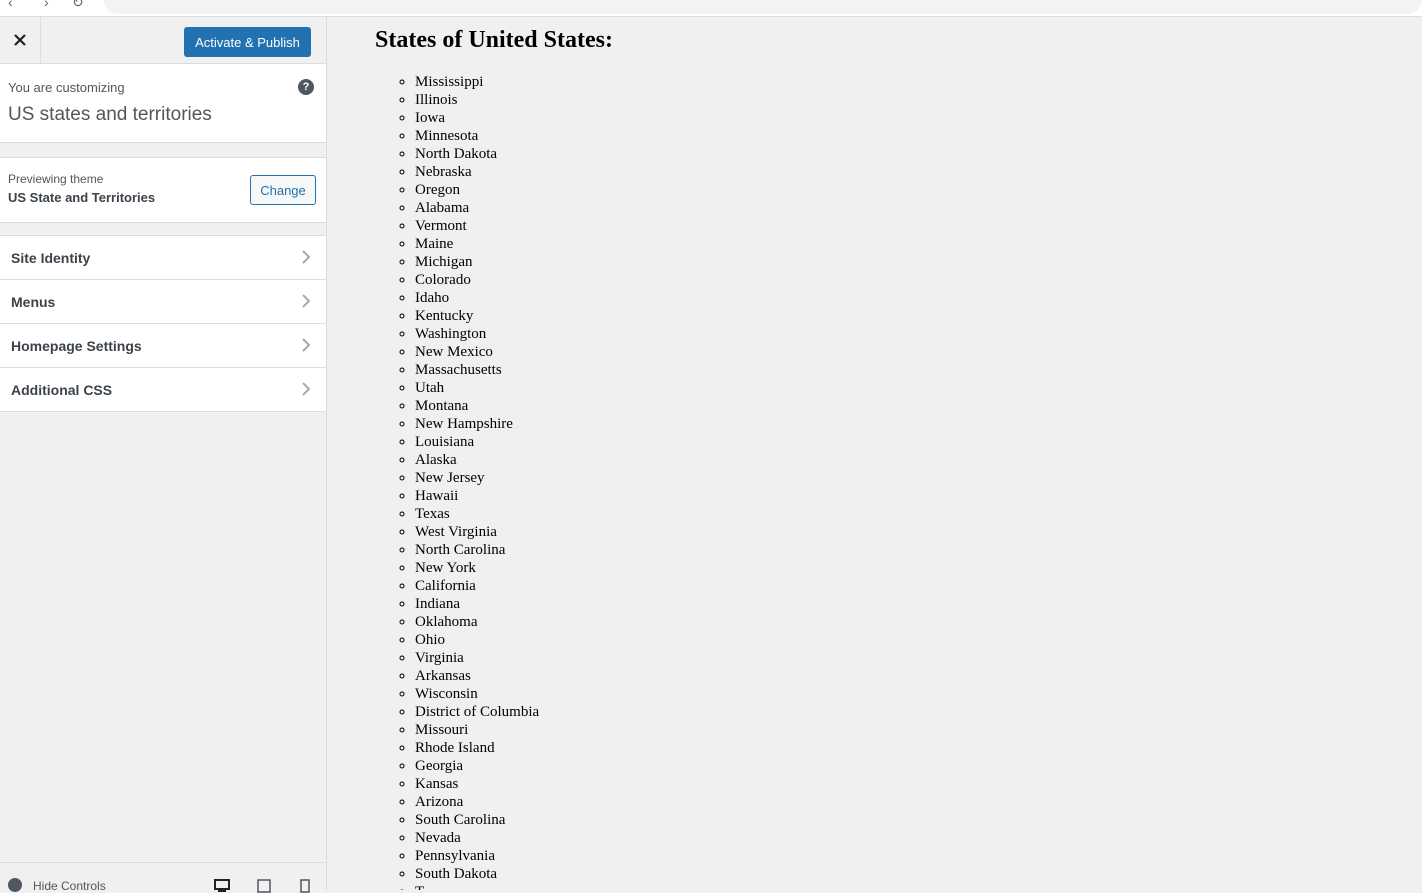 The image size is (1422, 893). What do you see at coordinates (477, 352) in the screenshot?
I see `state-list-item: New Mexico` at bounding box center [477, 352].